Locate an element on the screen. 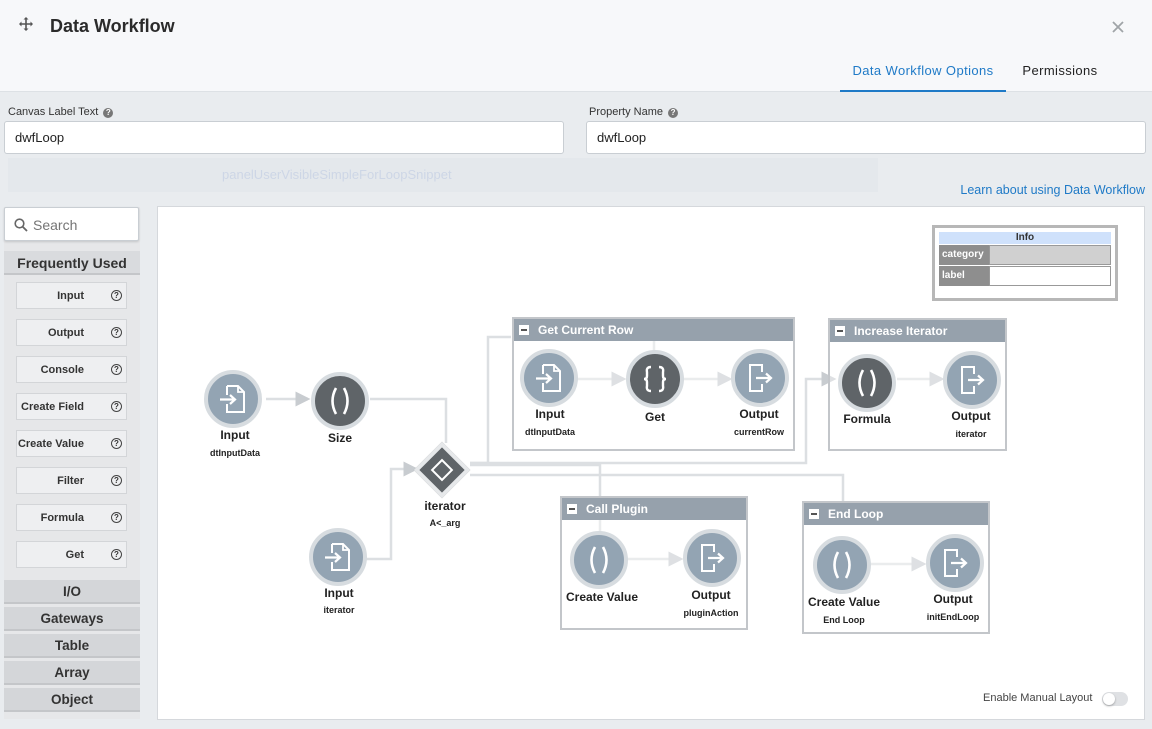 The image size is (1152, 729). node-ii-output is located at coordinates (972, 380).